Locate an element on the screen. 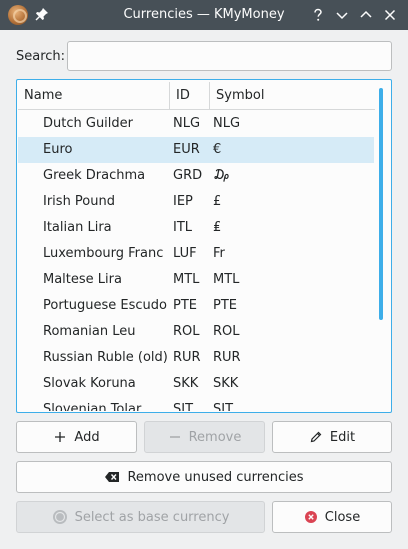  close-circle-icon is located at coordinates (310, 517).